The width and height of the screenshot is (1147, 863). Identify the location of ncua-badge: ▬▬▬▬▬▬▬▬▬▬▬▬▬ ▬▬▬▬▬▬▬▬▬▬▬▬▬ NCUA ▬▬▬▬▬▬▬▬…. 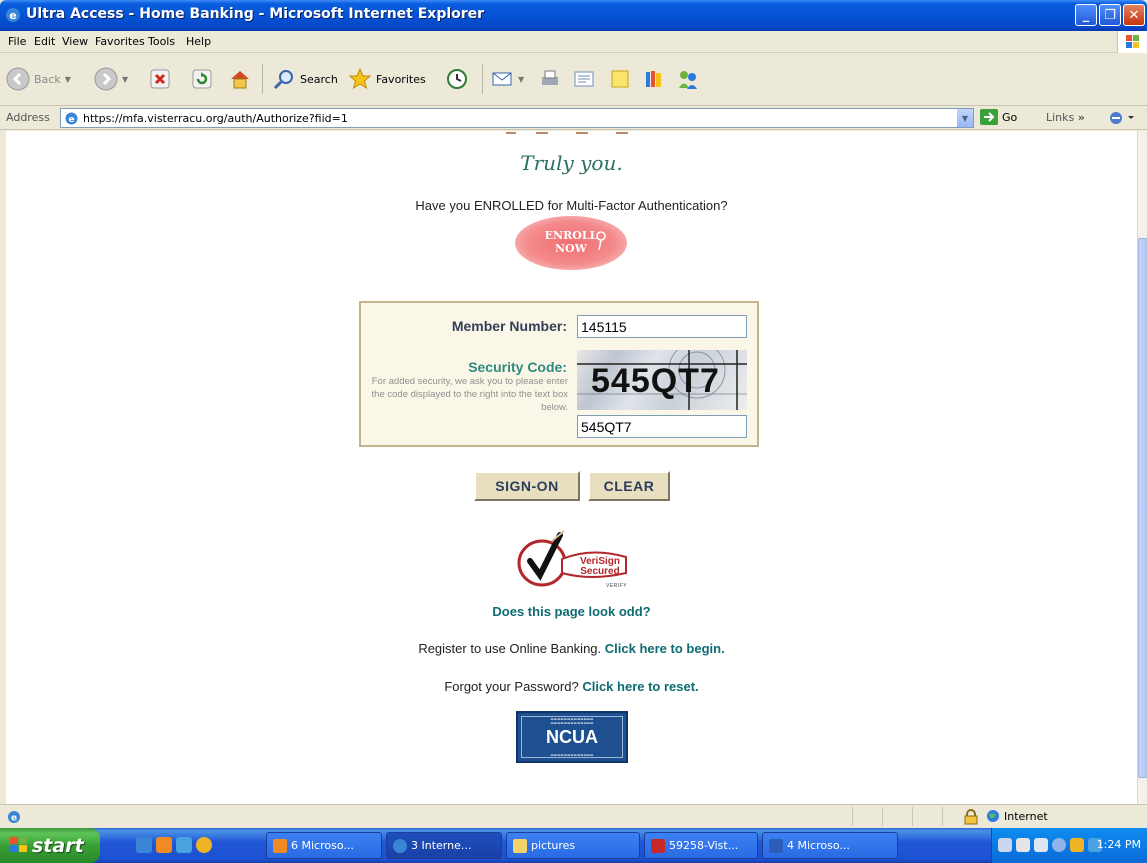
(572, 737).